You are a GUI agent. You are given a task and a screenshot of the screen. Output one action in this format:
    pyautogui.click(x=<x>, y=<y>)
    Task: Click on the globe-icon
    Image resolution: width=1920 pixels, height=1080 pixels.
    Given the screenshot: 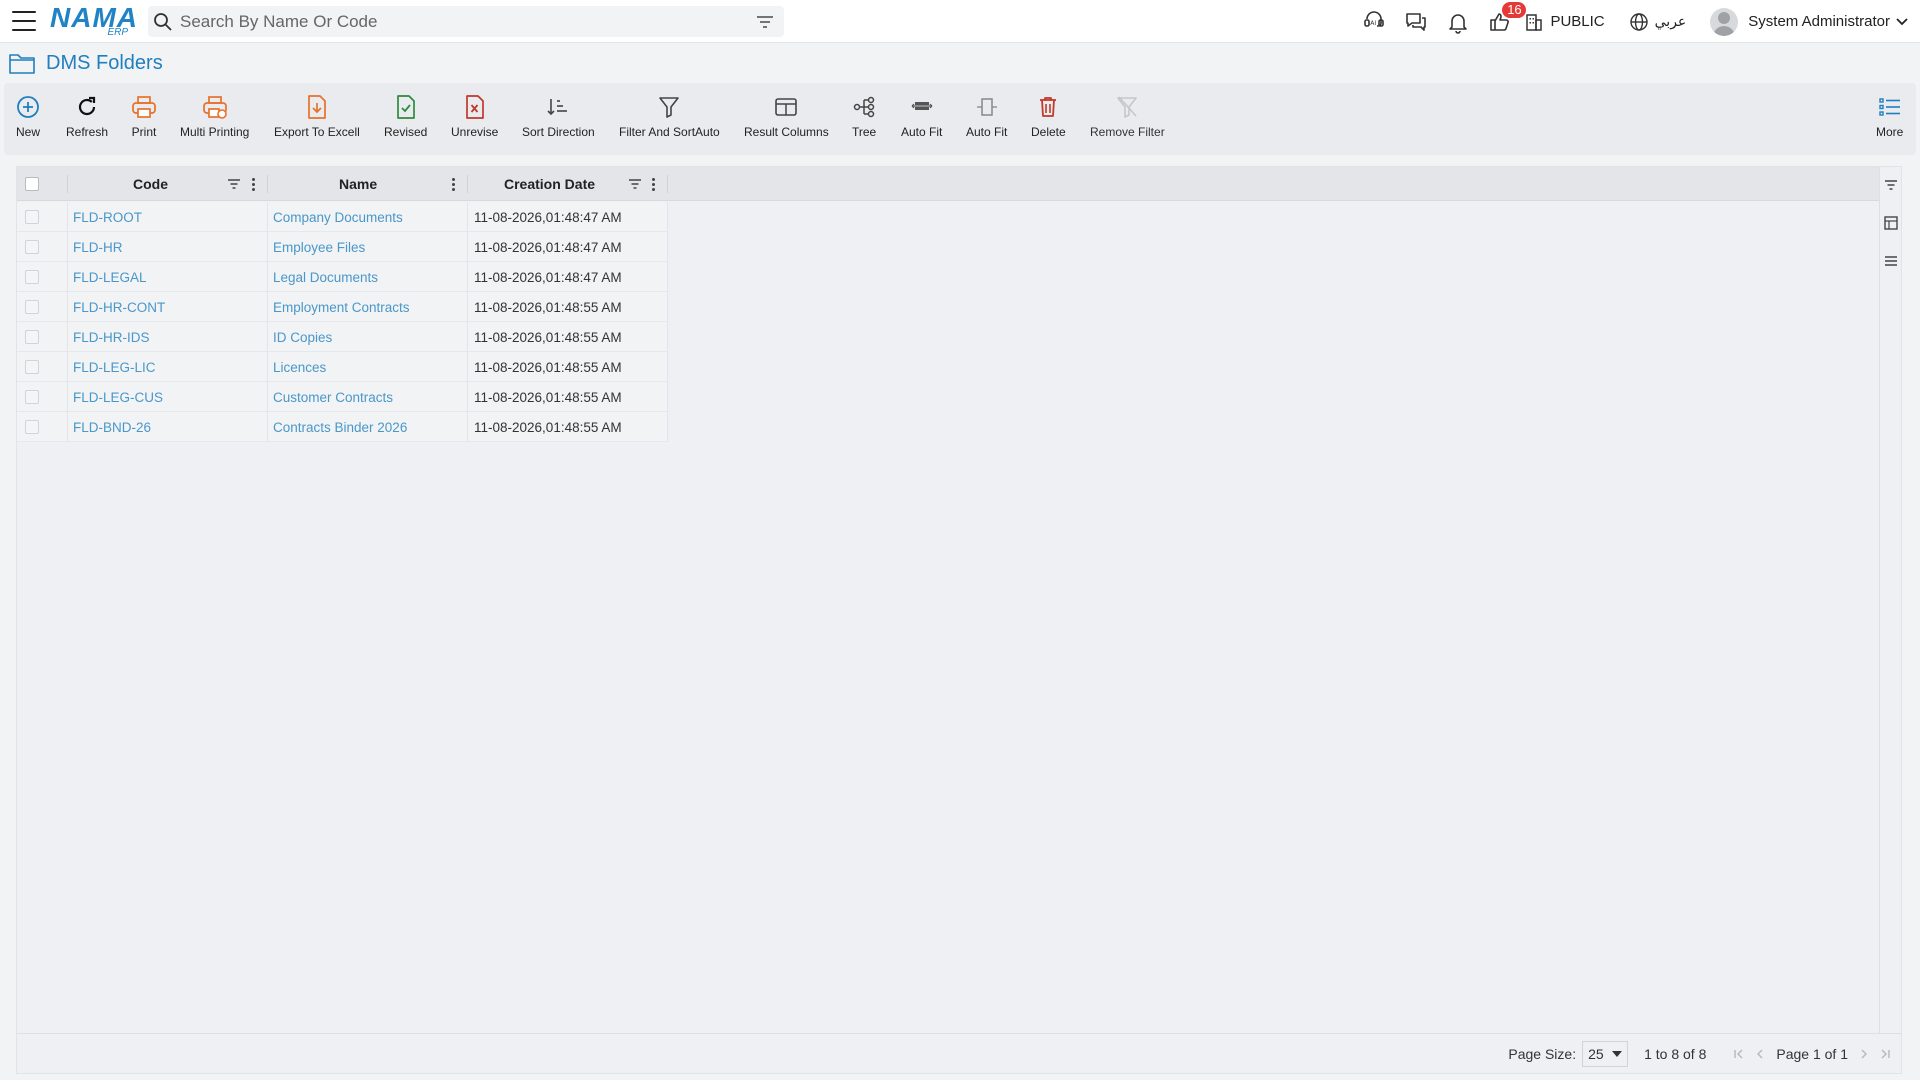 What is the action you would take?
    pyautogui.click(x=1638, y=21)
    